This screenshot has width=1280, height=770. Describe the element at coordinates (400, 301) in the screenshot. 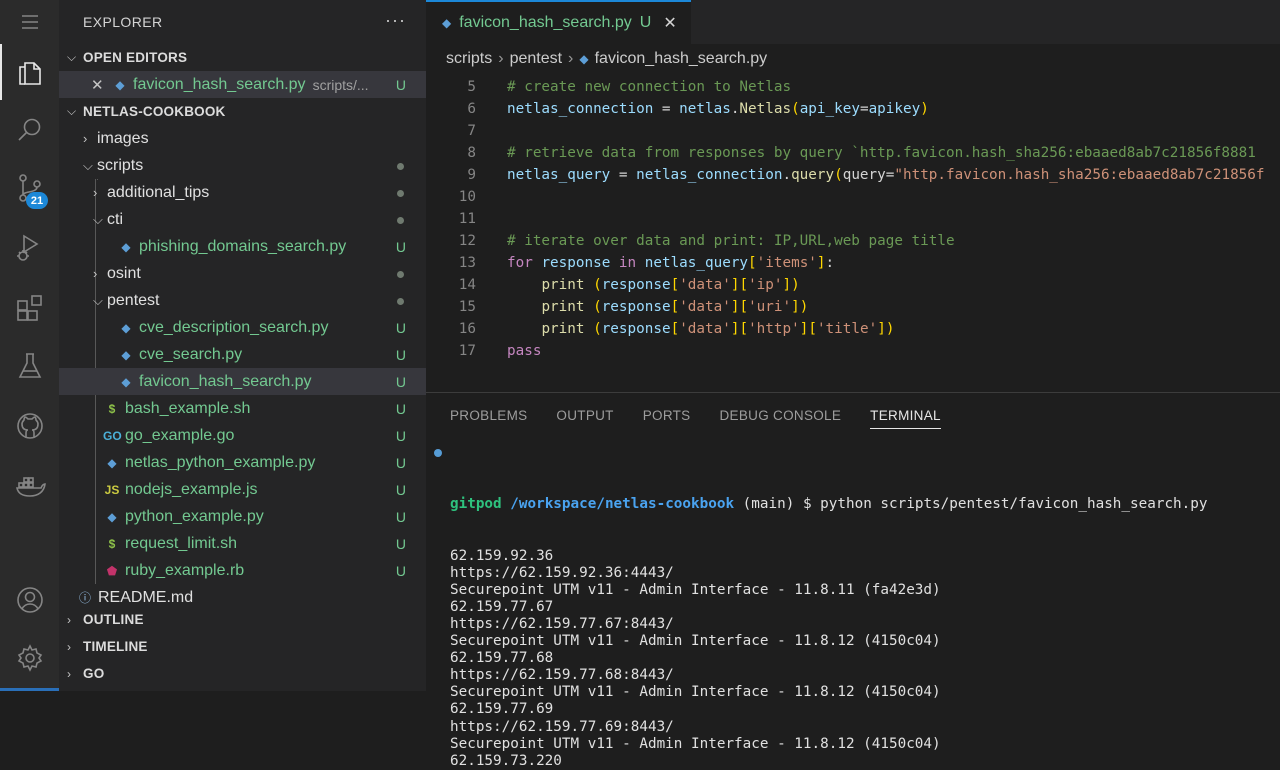

I see `modified-dot-icon` at that location.